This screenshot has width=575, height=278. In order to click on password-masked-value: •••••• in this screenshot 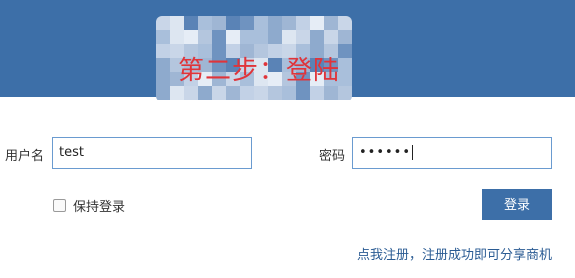, I will do `click(385, 152)`.